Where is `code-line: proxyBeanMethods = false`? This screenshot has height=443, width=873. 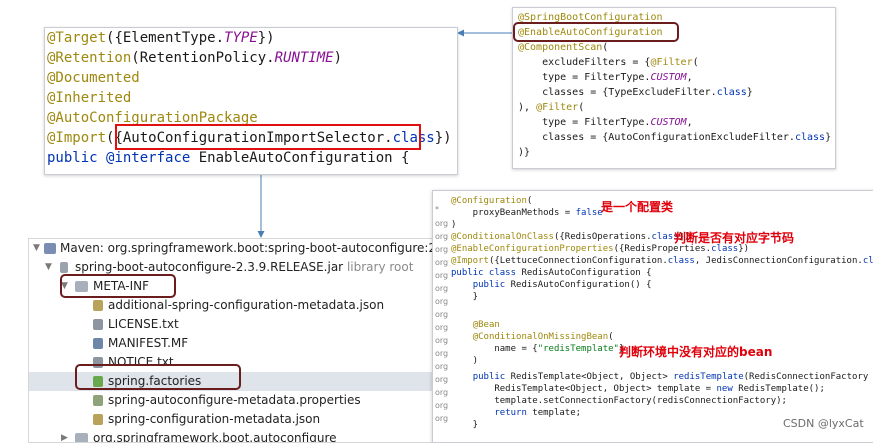 code-line: proxyBeanMethods = false is located at coordinates (527, 213).